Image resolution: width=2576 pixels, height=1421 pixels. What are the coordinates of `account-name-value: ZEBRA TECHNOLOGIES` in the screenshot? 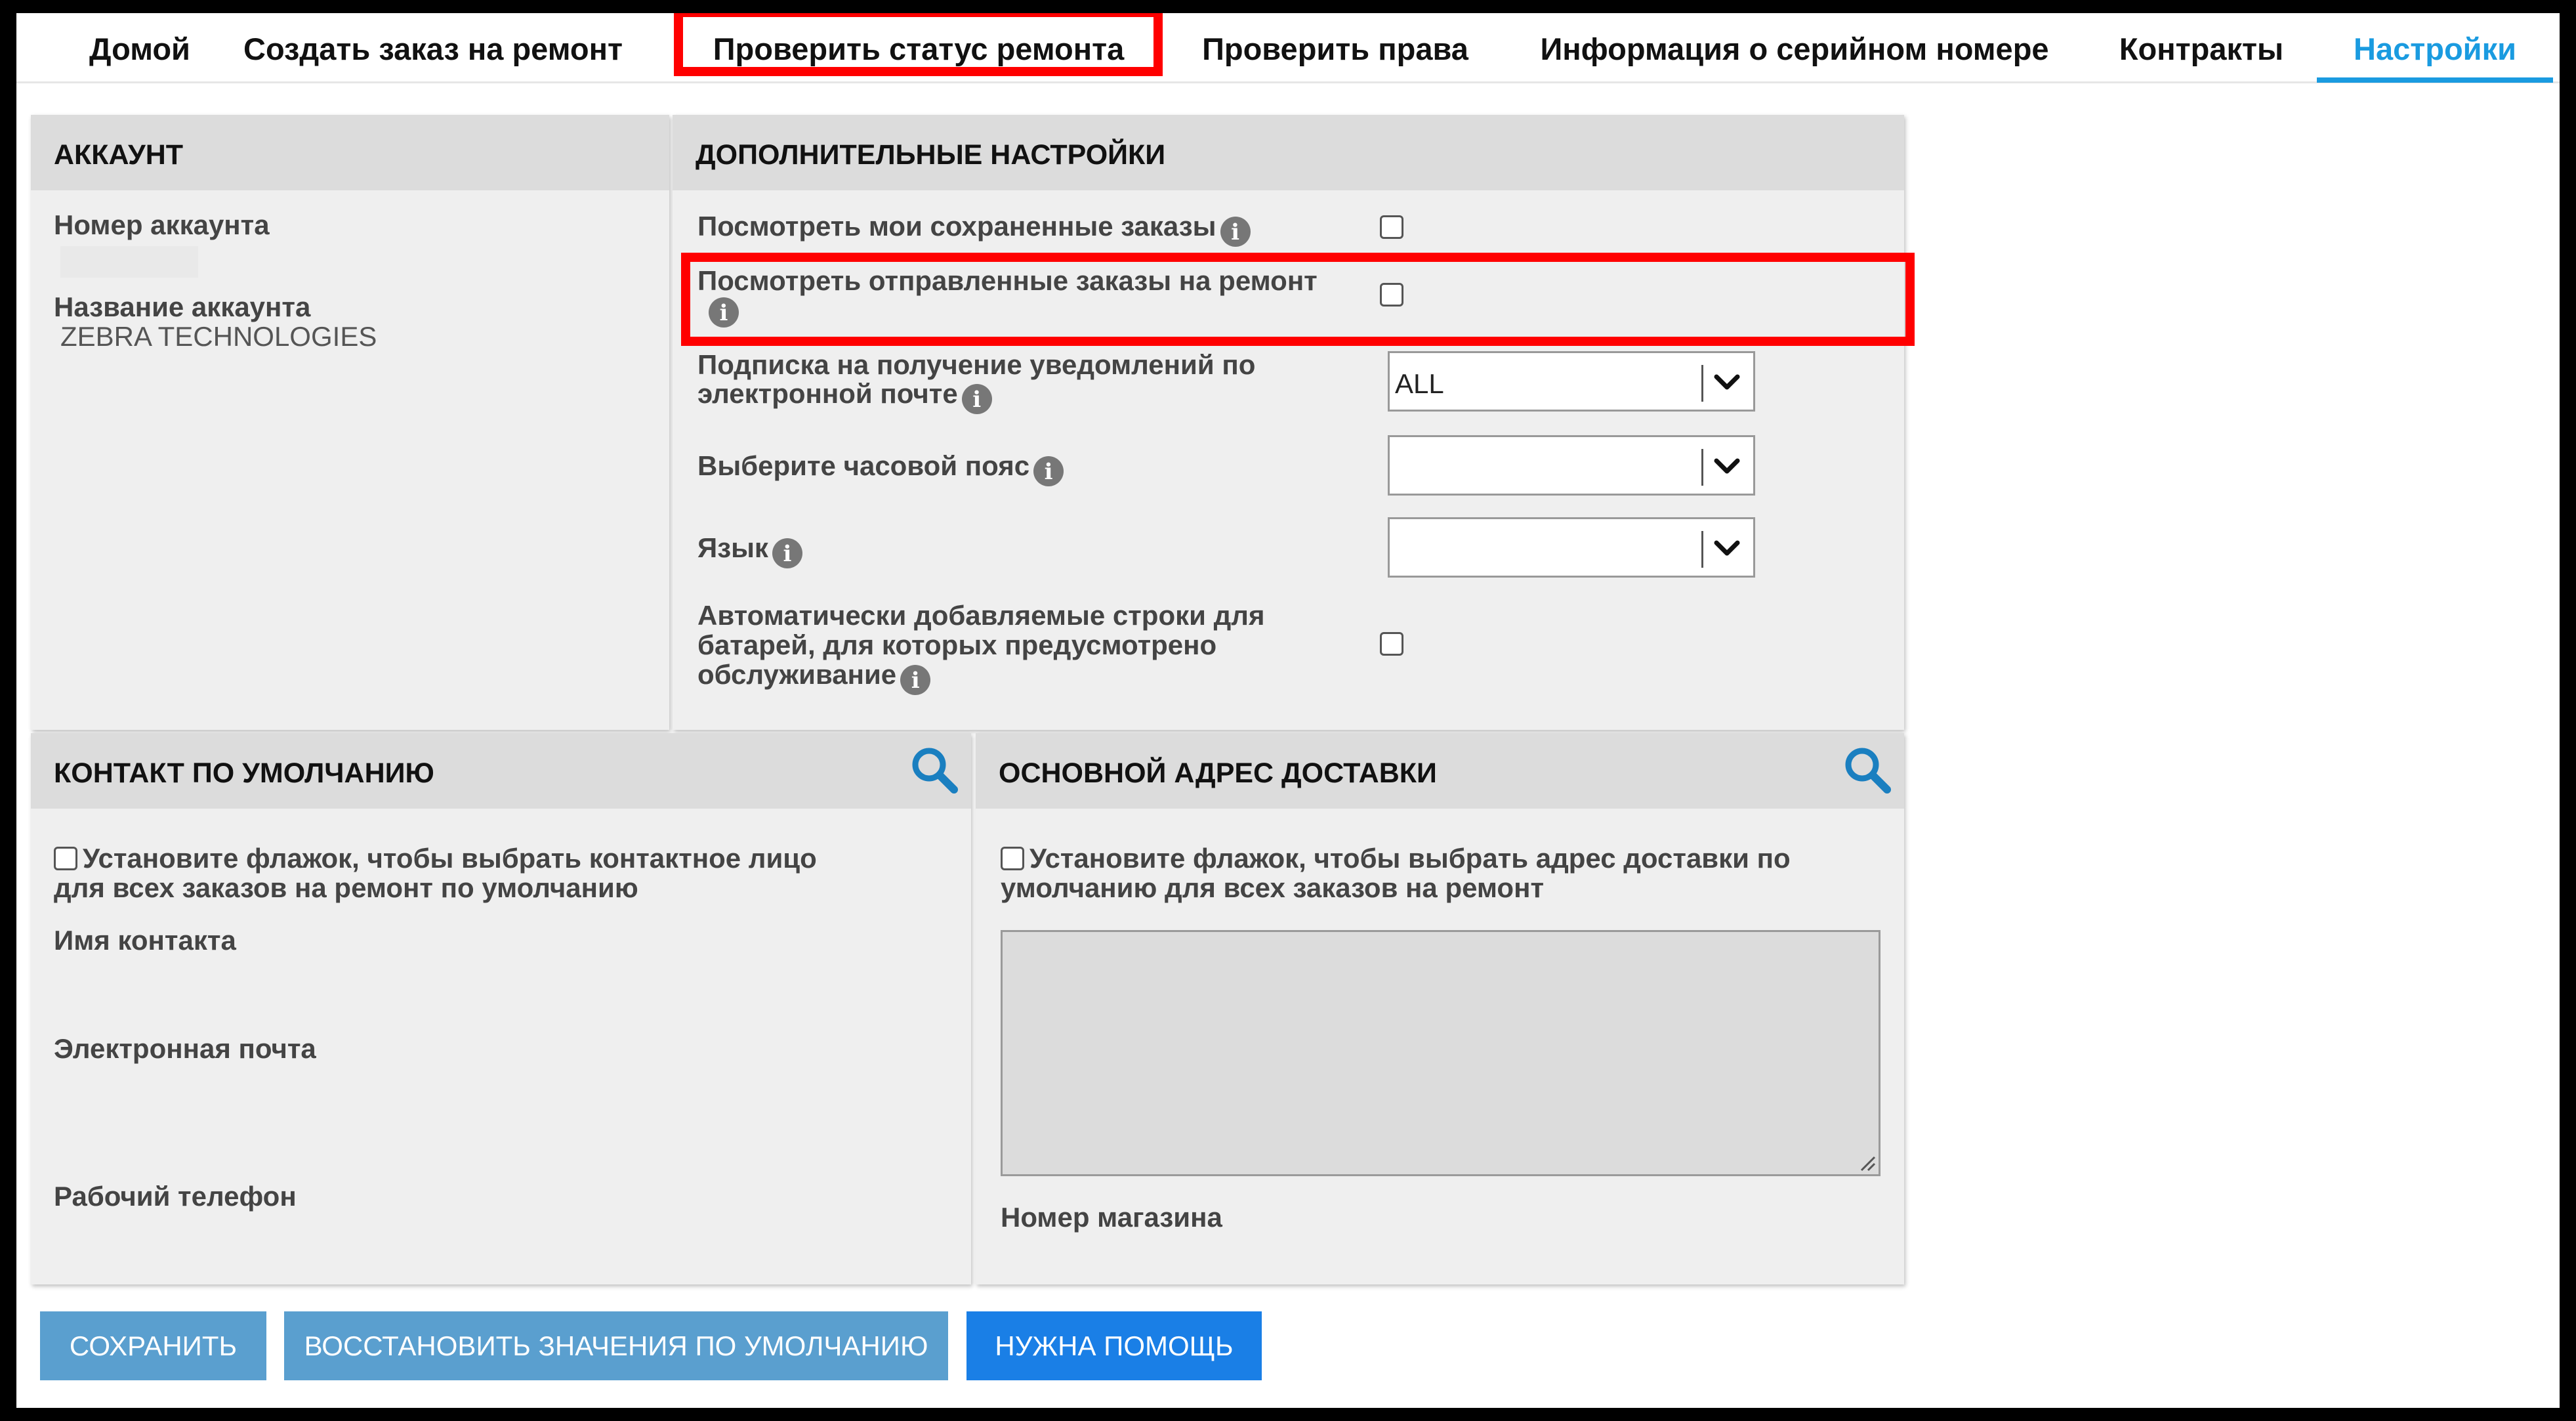 It's located at (219, 336).